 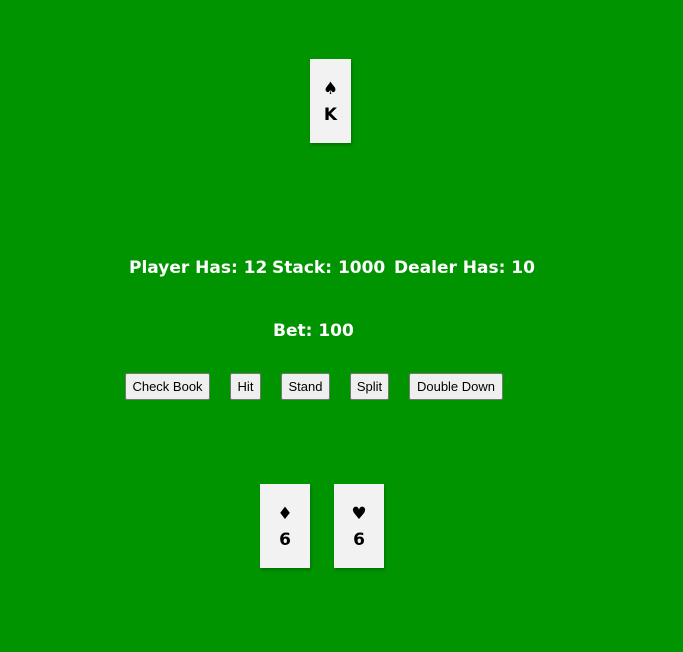 I want to click on bet-amount: Bet: 100, so click(x=313, y=331).